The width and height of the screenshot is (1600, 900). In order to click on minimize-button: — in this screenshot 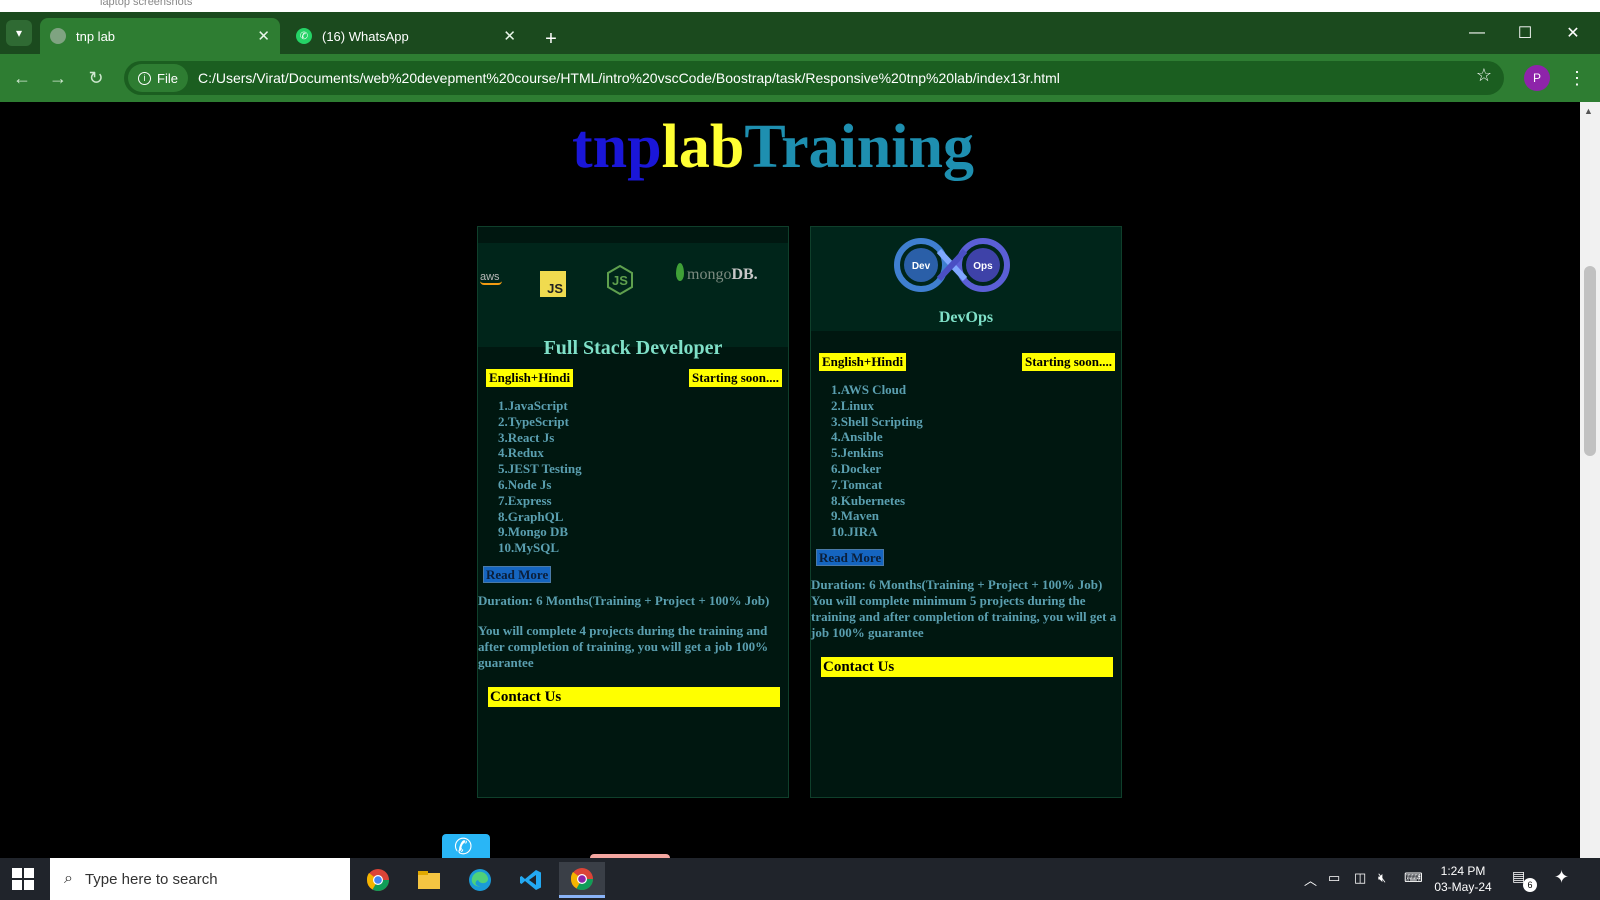, I will do `click(1477, 33)`.